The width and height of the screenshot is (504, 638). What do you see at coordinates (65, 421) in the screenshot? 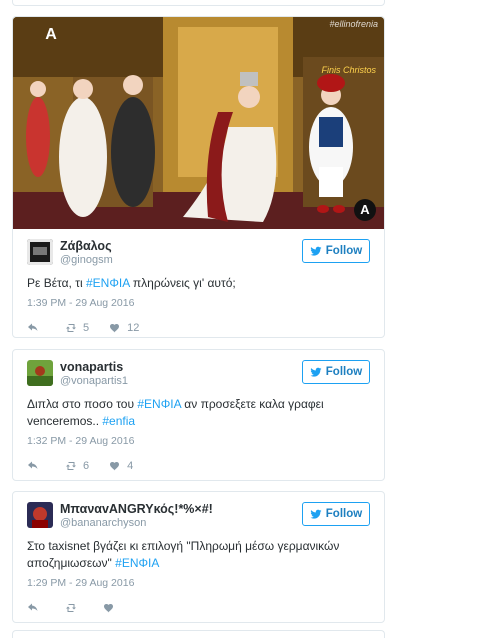
I see `tweet-text-part: venceremos..` at bounding box center [65, 421].